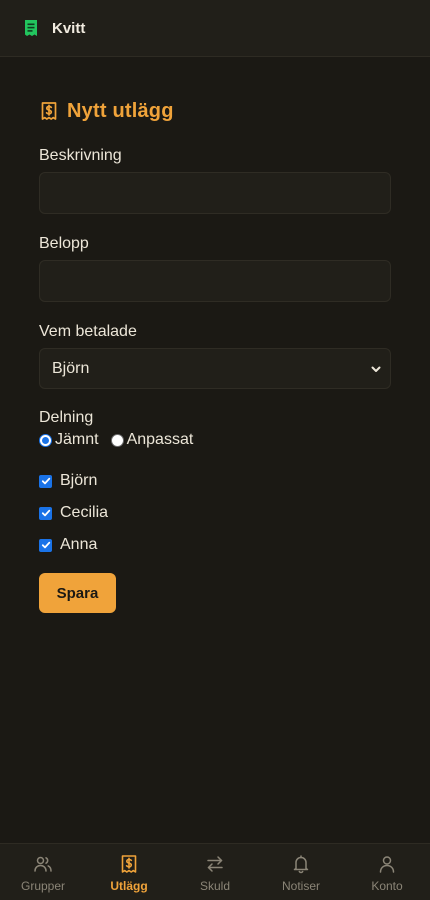 The height and width of the screenshot is (900, 430). I want to click on nav-label: Notiser, so click(300, 886).